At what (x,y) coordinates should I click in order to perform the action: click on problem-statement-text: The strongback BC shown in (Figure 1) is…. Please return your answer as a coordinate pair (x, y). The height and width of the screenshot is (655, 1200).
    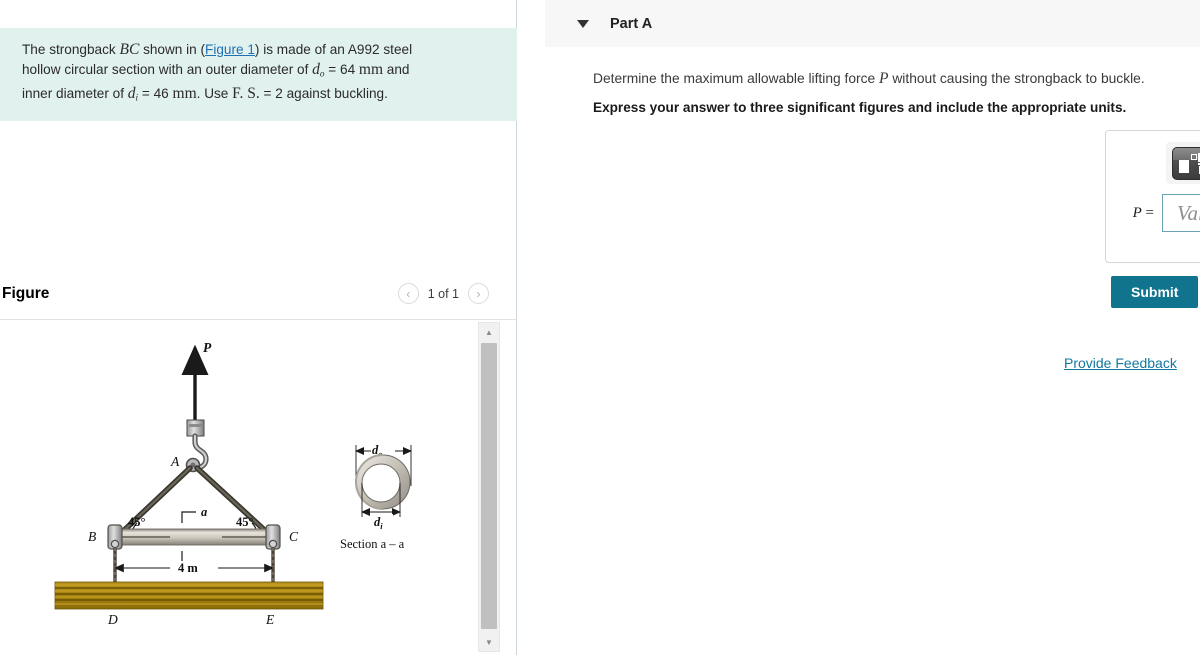
    Looking at the image, I should click on (249, 73).